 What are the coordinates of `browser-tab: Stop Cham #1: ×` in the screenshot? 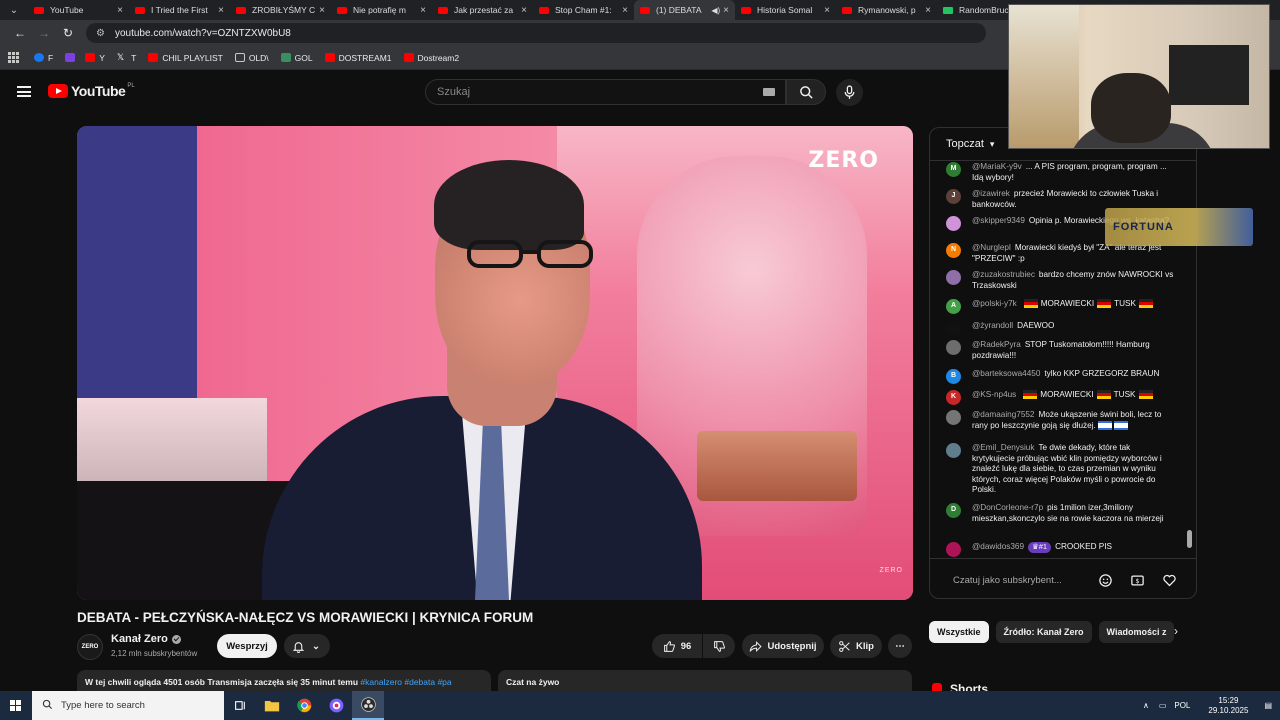 It's located at (583, 10).